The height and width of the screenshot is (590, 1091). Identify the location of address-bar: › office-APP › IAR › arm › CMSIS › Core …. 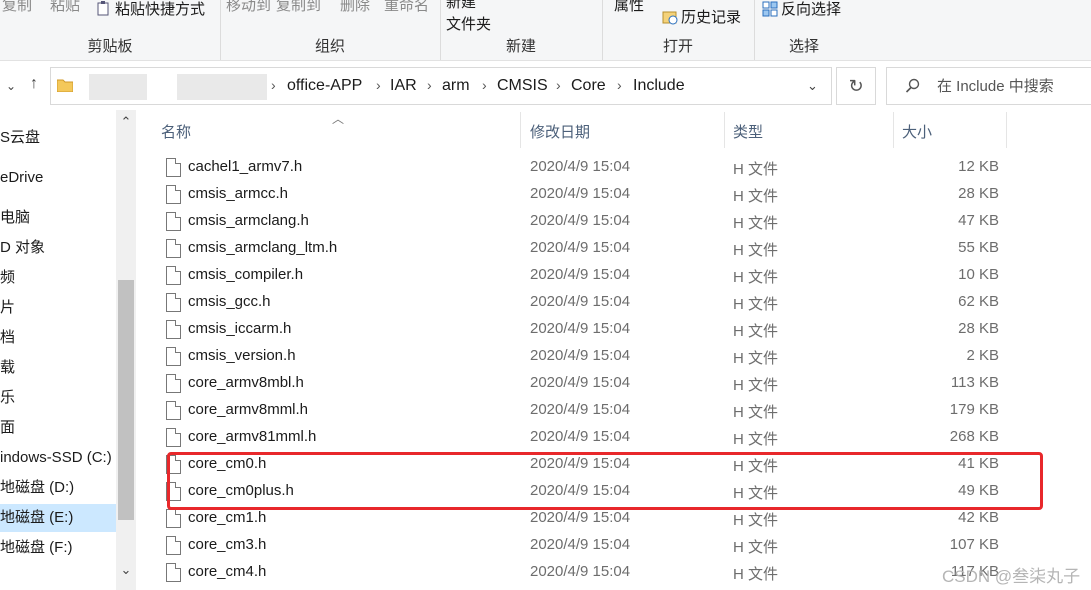
(441, 86).